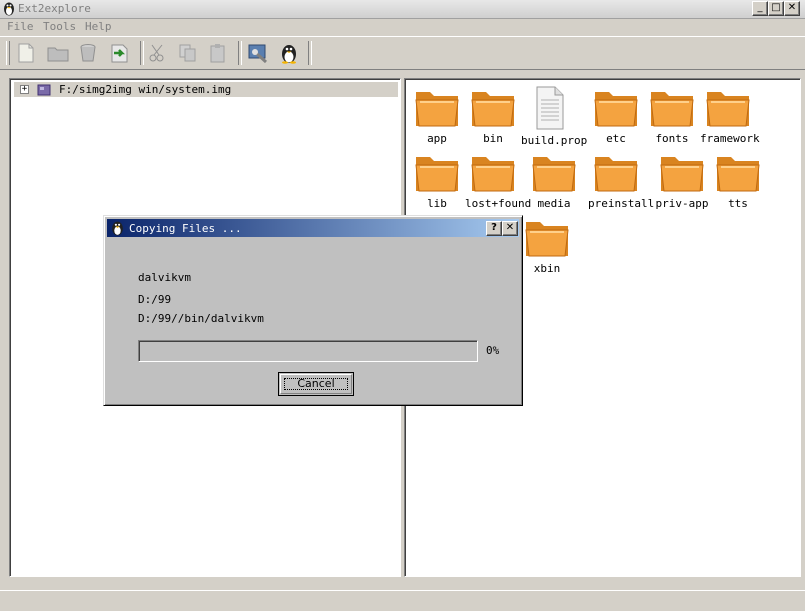 Image resolution: width=805 pixels, height=611 pixels. Describe the element at coordinates (554, 140) in the screenshot. I see `file-item-label: build.prop` at that location.